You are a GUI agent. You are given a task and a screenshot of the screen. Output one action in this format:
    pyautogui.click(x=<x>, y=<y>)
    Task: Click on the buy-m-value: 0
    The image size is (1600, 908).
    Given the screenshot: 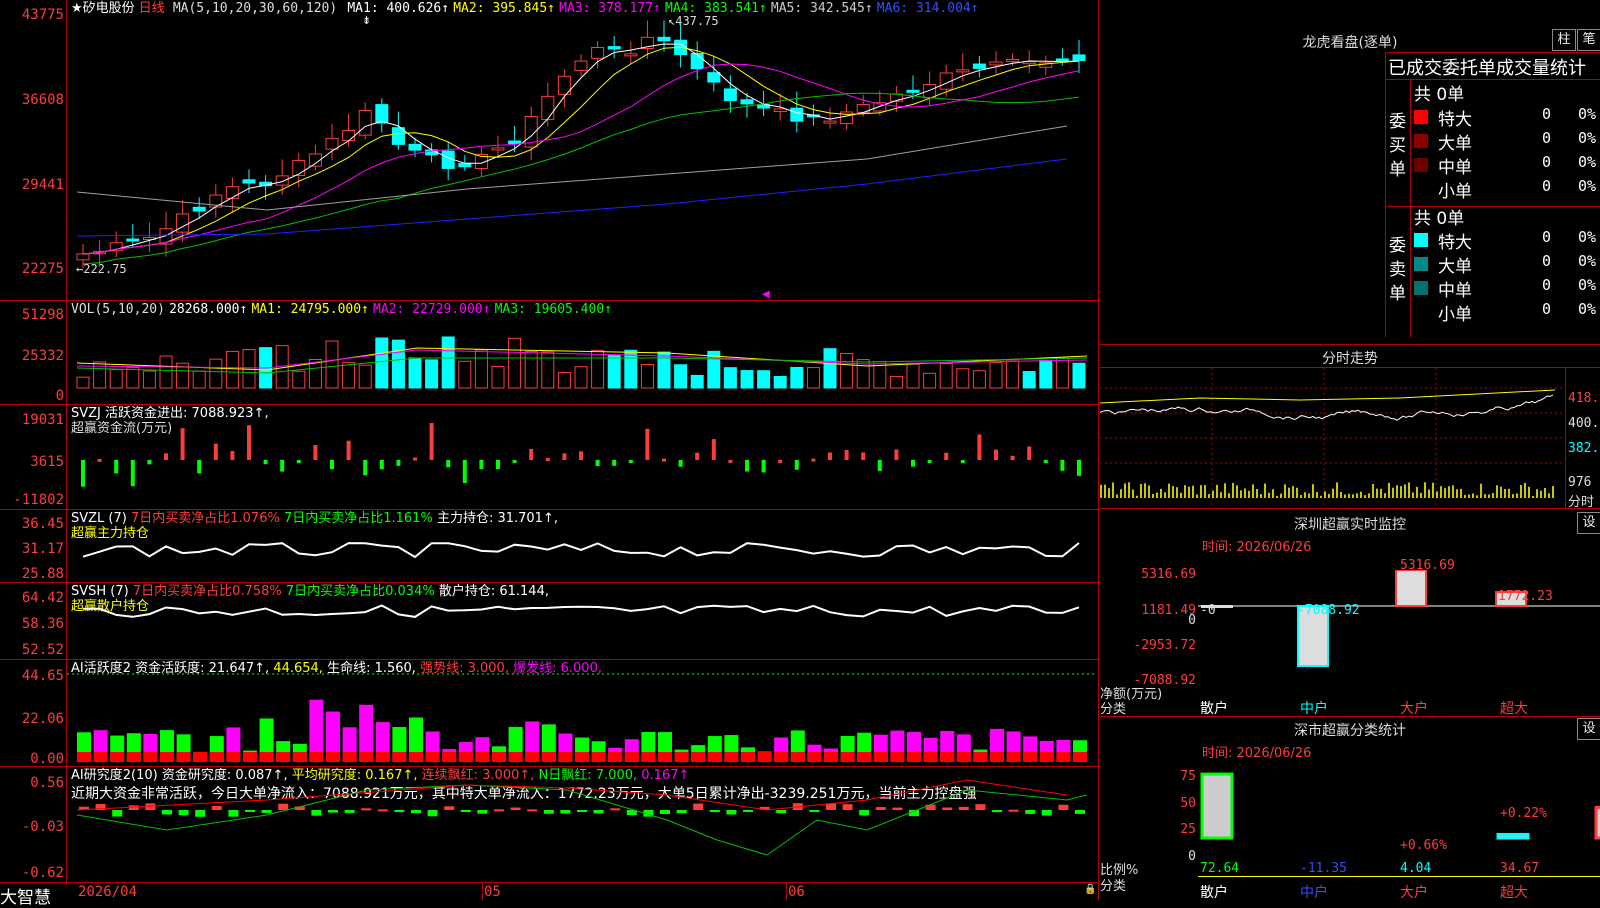 What is the action you would take?
    pyautogui.click(x=1547, y=162)
    